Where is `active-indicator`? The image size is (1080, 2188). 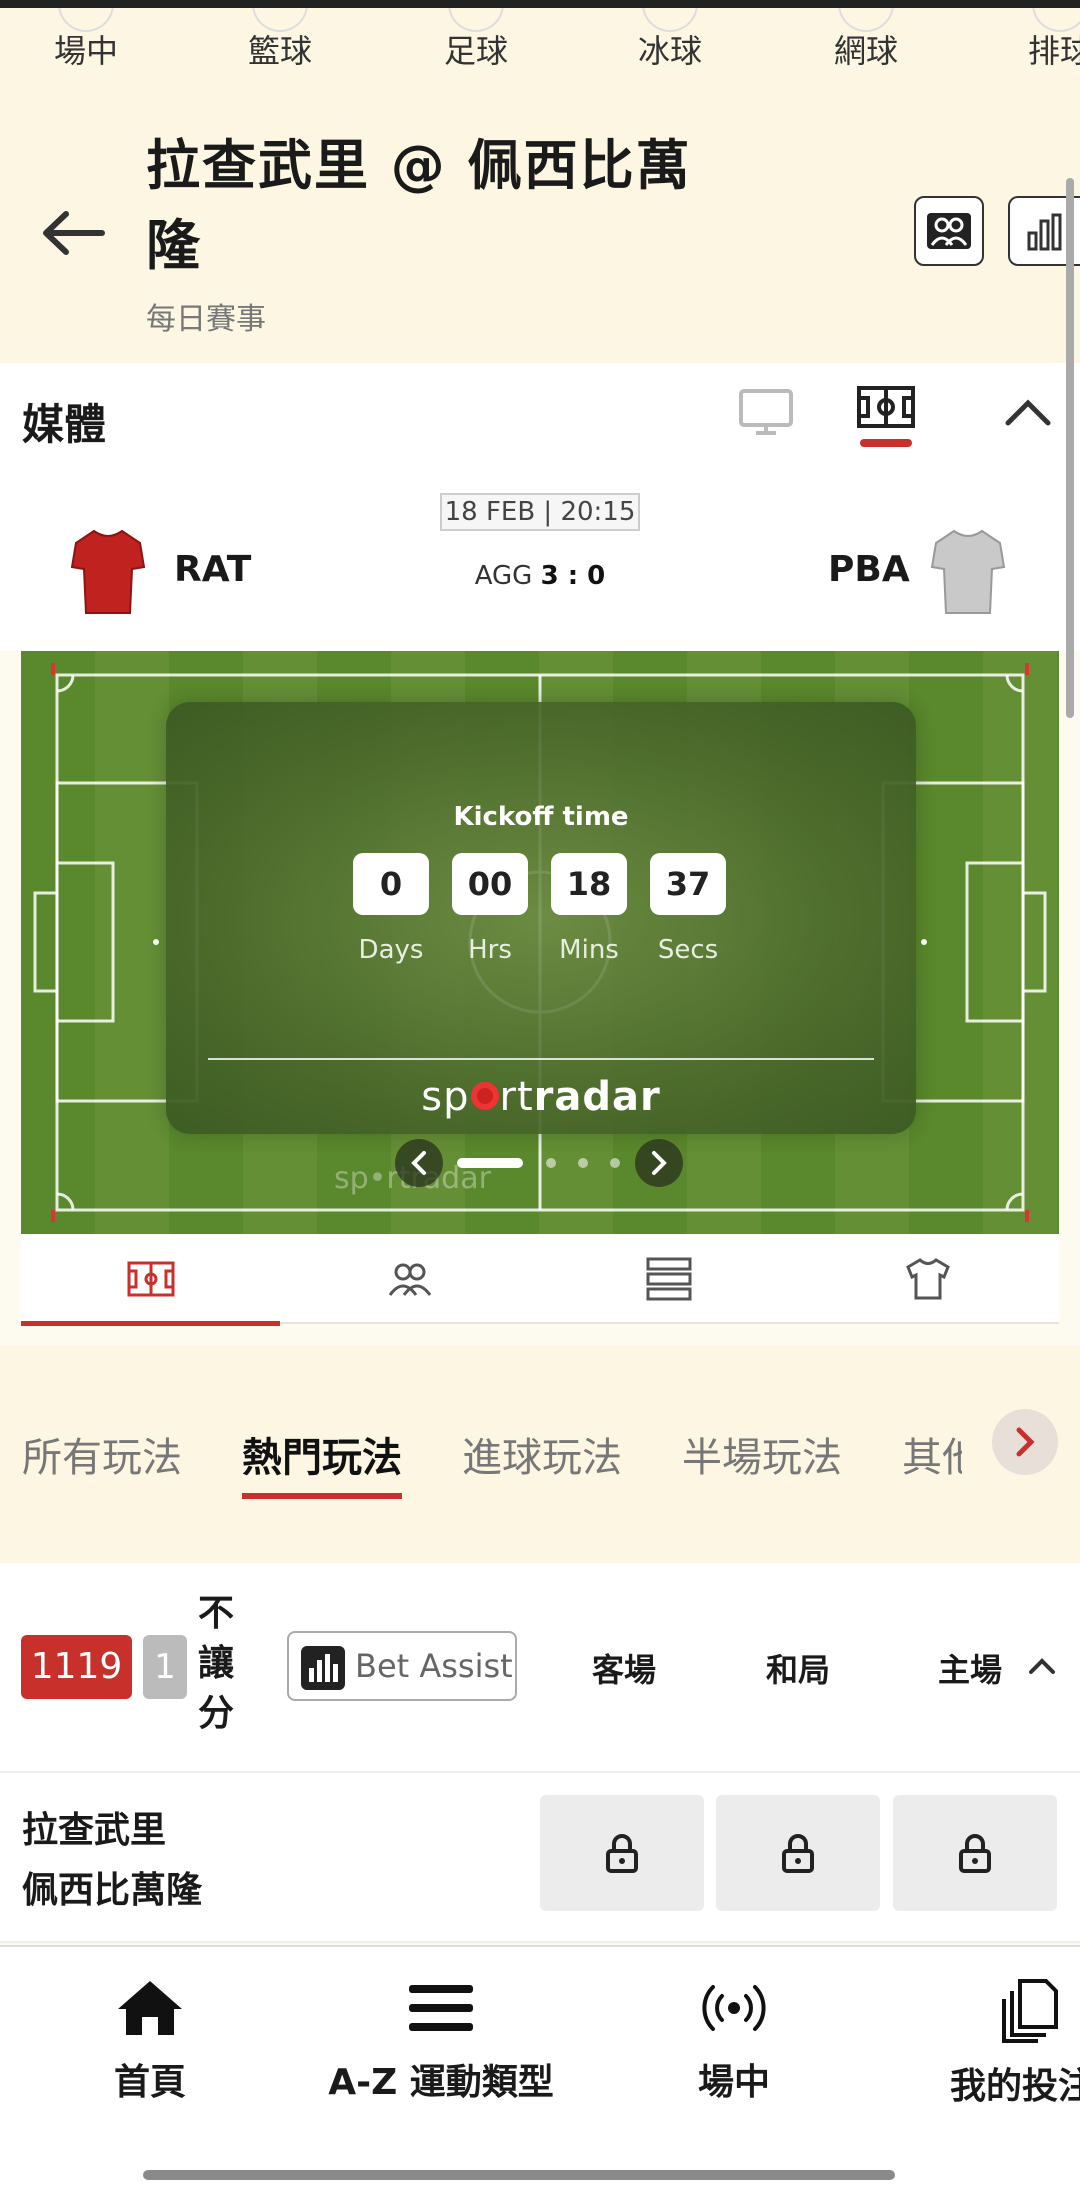 active-indicator is located at coordinates (886, 443).